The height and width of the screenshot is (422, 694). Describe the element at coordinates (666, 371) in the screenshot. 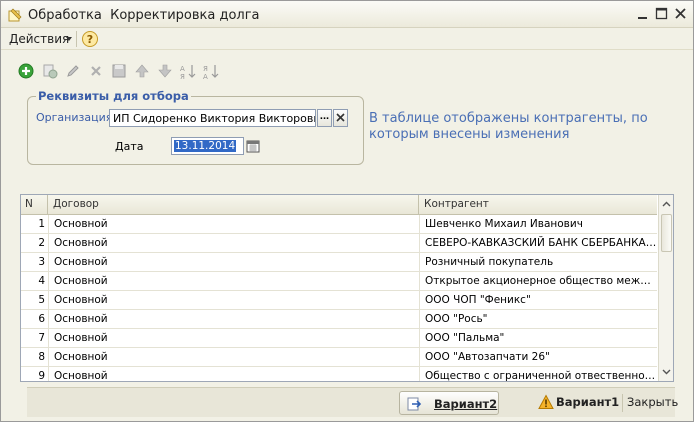

I see `scroll-down-icon` at that location.